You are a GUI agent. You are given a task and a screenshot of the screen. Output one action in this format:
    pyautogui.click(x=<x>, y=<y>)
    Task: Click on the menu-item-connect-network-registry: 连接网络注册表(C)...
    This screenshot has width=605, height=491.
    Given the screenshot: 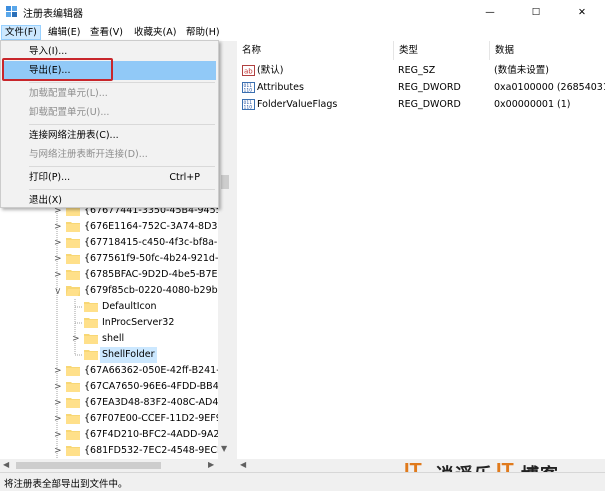 What is the action you would take?
    pyautogui.click(x=109, y=135)
    